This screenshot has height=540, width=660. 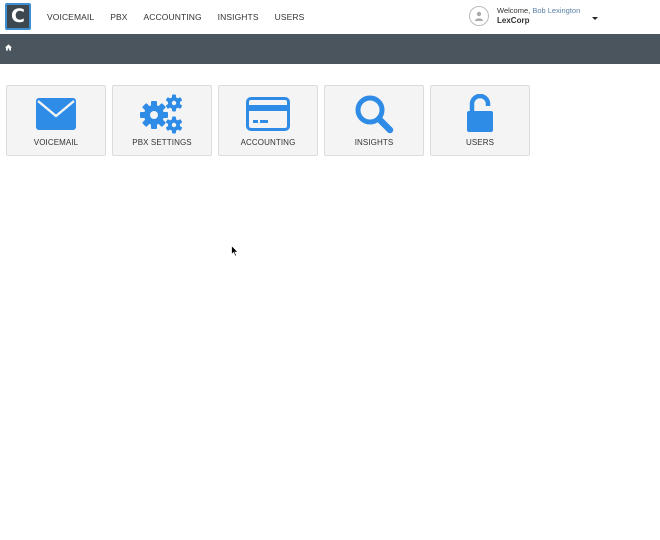 I want to click on tile-label: VOICEMAIL, so click(x=56, y=142).